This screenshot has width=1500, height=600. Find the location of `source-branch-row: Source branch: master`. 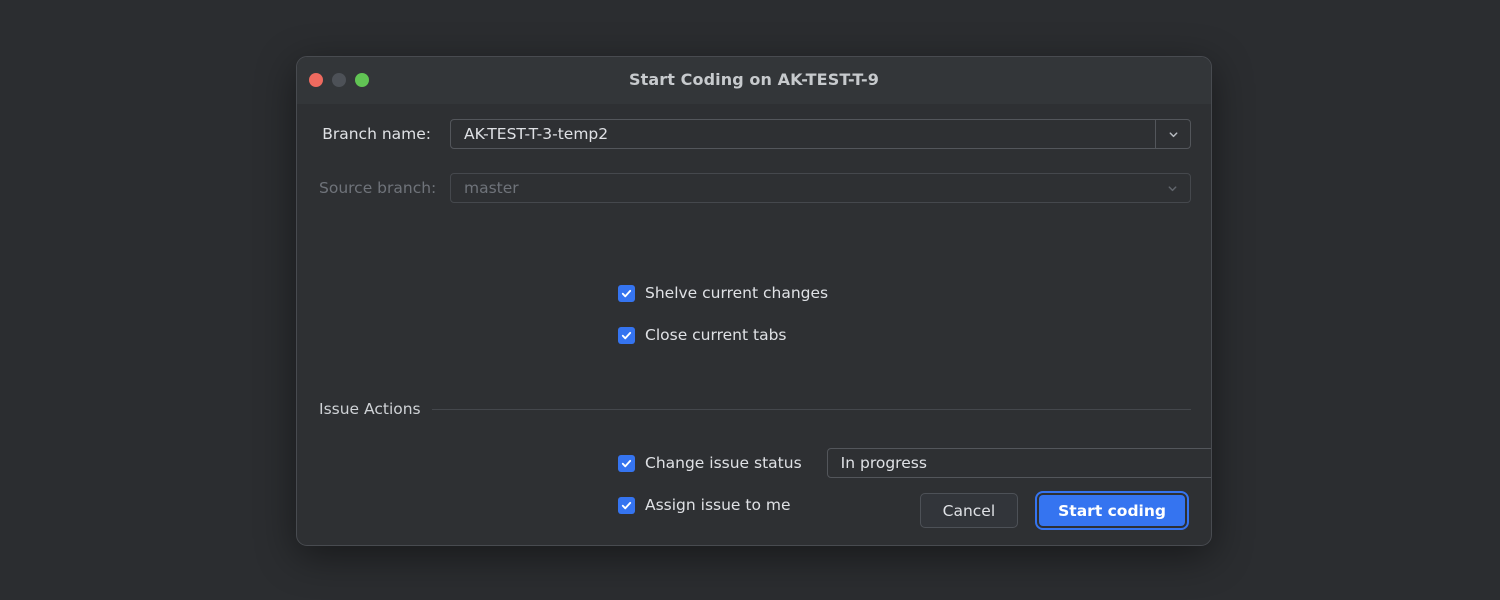

source-branch-row: Source branch: master is located at coordinates (755, 188).